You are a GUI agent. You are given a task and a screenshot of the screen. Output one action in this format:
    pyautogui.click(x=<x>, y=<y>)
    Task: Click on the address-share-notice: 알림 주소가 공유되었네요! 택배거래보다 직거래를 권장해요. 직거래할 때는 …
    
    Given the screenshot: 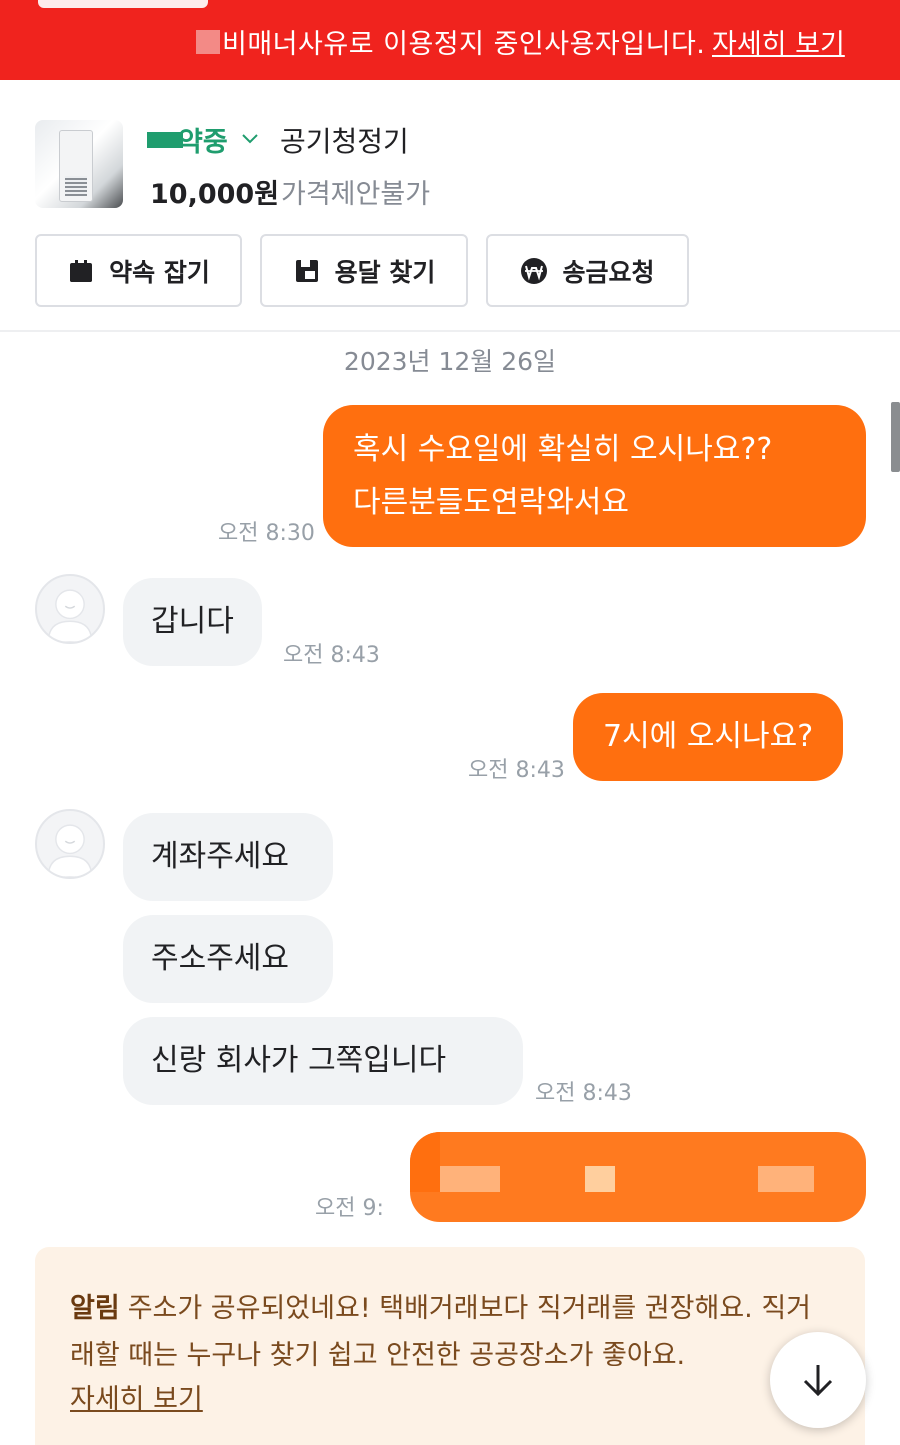 What is the action you would take?
    pyautogui.click(x=450, y=1346)
    